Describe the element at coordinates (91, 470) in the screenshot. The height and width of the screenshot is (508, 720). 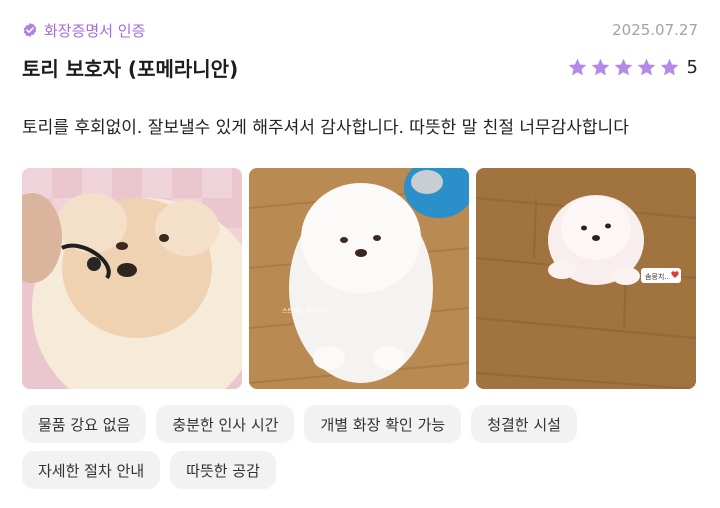
I see `tag-chip: 자세한 절차 안내` at that location.